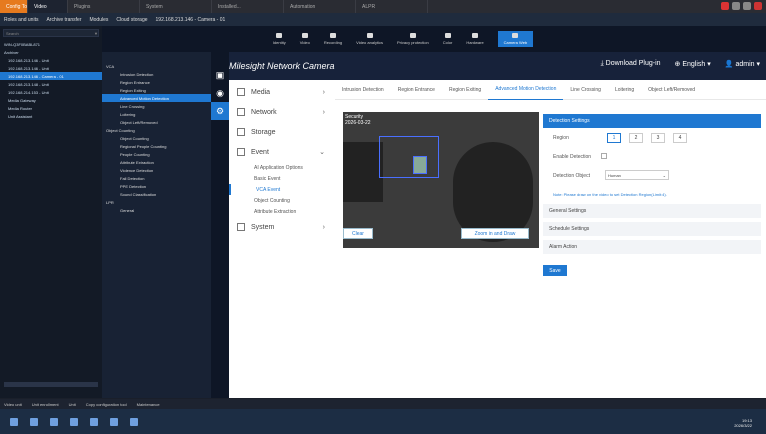 This screenshot has height=434, width=766. I want to click on privacy-protection-button: Privacy protection, so click(413, 39).